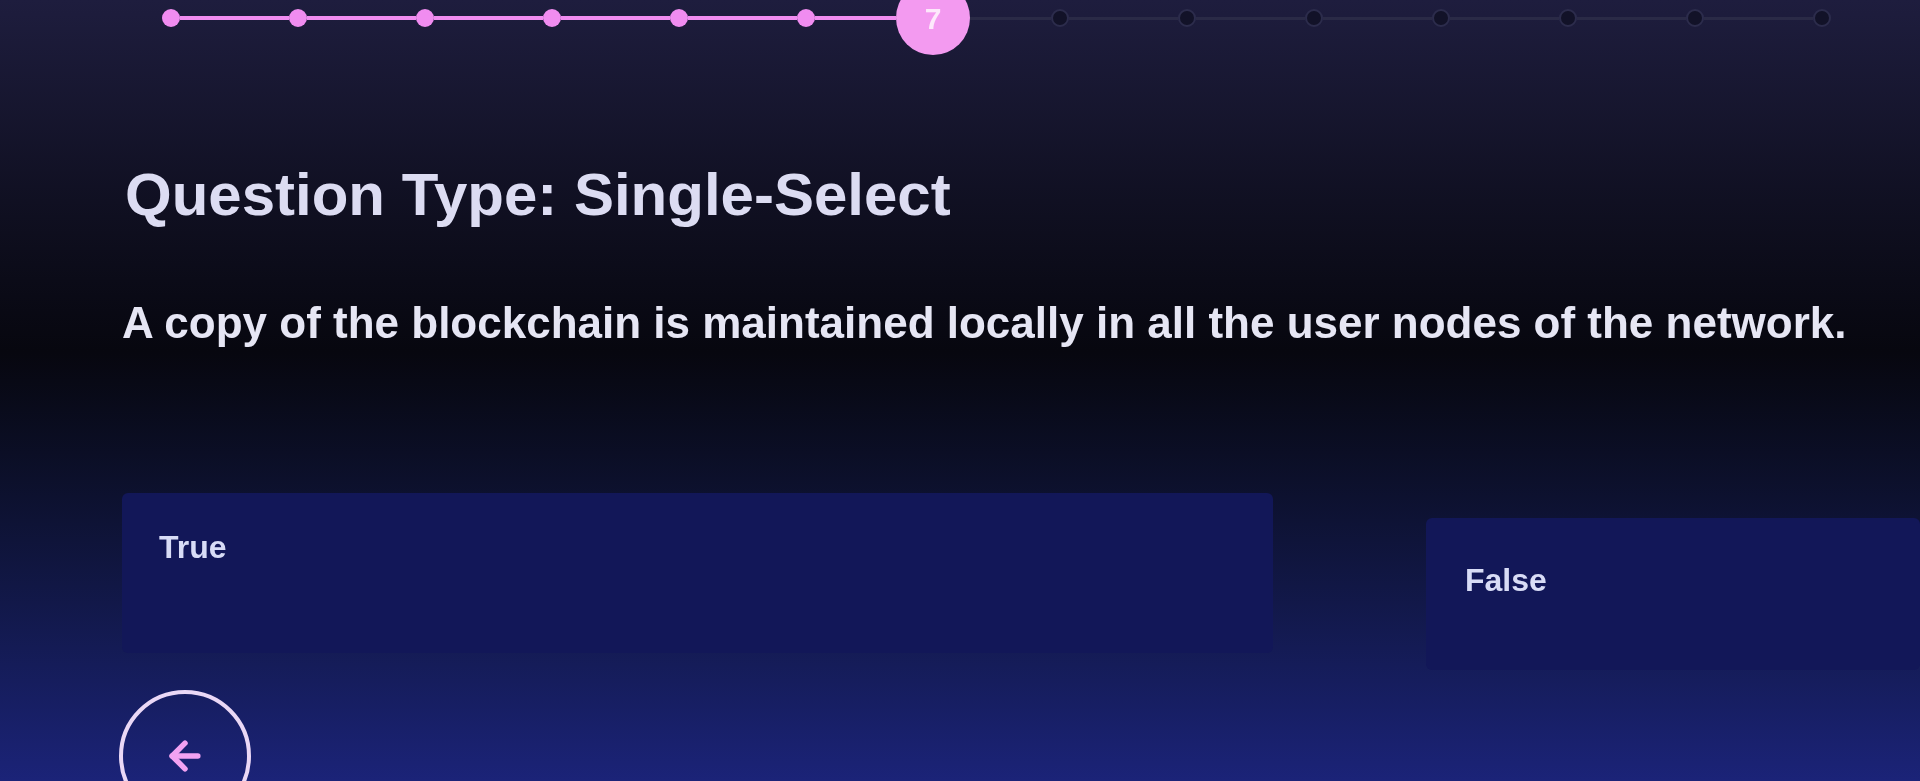 The image size is (1920, 781). What do you see at coordinates (697, 572) in the screenshot?
I see `answer-option: True` at bounding box center [697, 572].